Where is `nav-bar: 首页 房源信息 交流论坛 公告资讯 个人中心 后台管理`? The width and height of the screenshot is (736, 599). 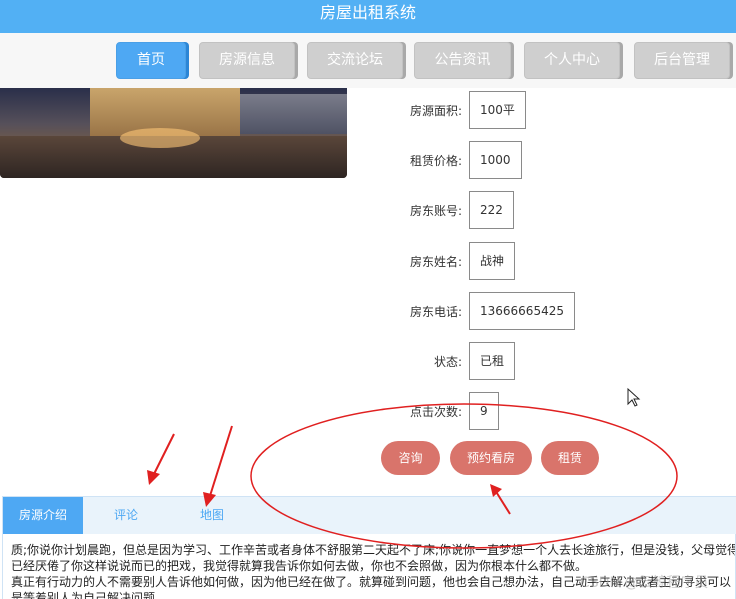
nav-bar: 首页 房源信息 交流论坛 公告资讯 个人中心 后台管理 is located at coordinates (368, 60).